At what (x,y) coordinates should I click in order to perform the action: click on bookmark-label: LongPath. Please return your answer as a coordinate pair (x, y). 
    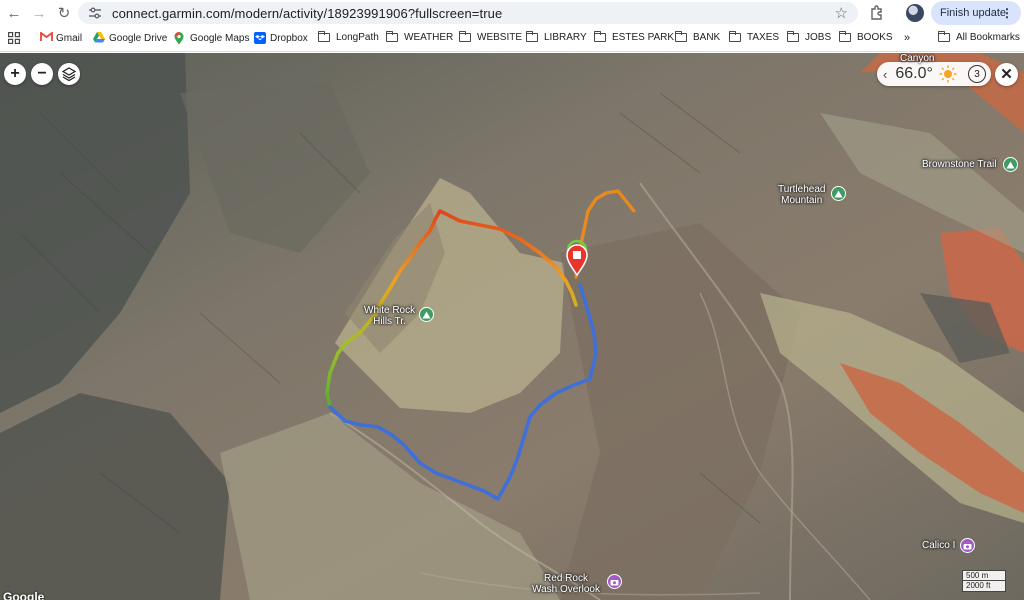
    Looking at the image, I should click on (357, 37).